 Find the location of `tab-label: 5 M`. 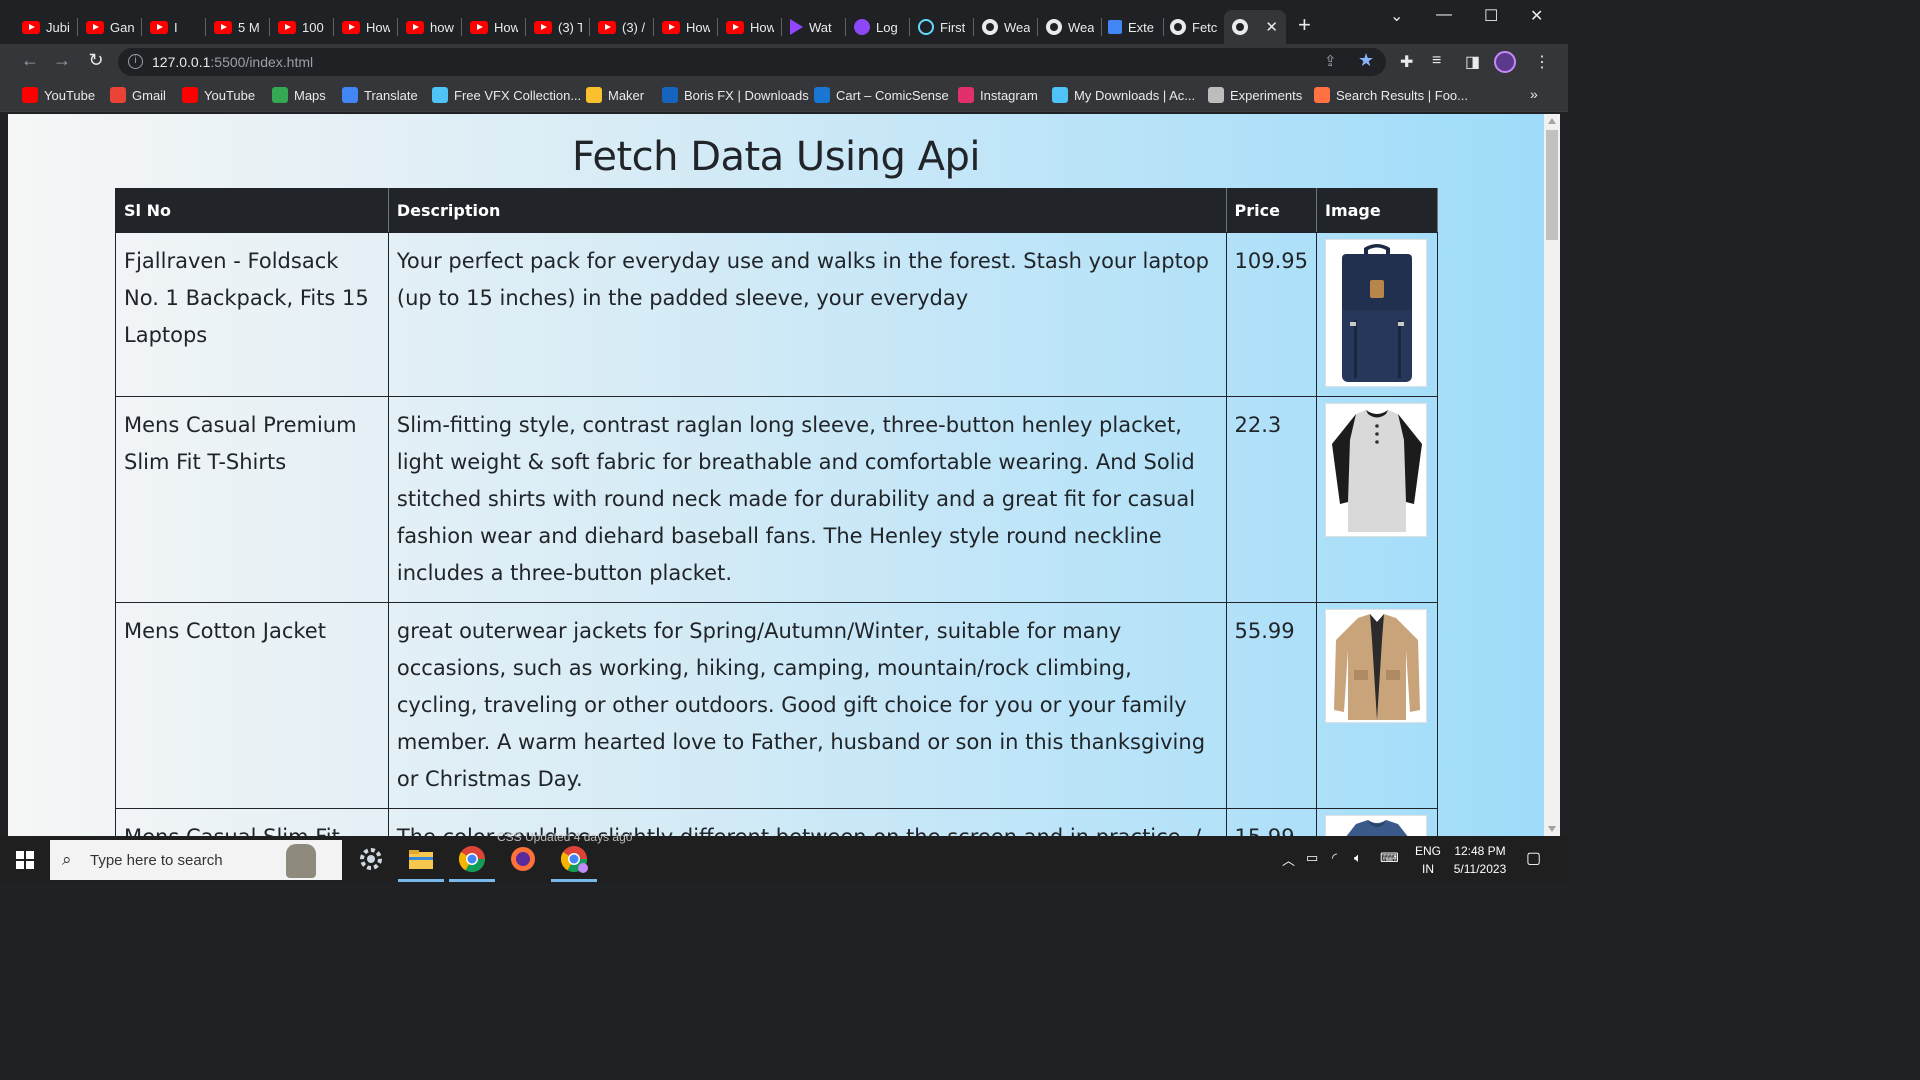

tab-label: 5 M is located at coordinates (249, 27).